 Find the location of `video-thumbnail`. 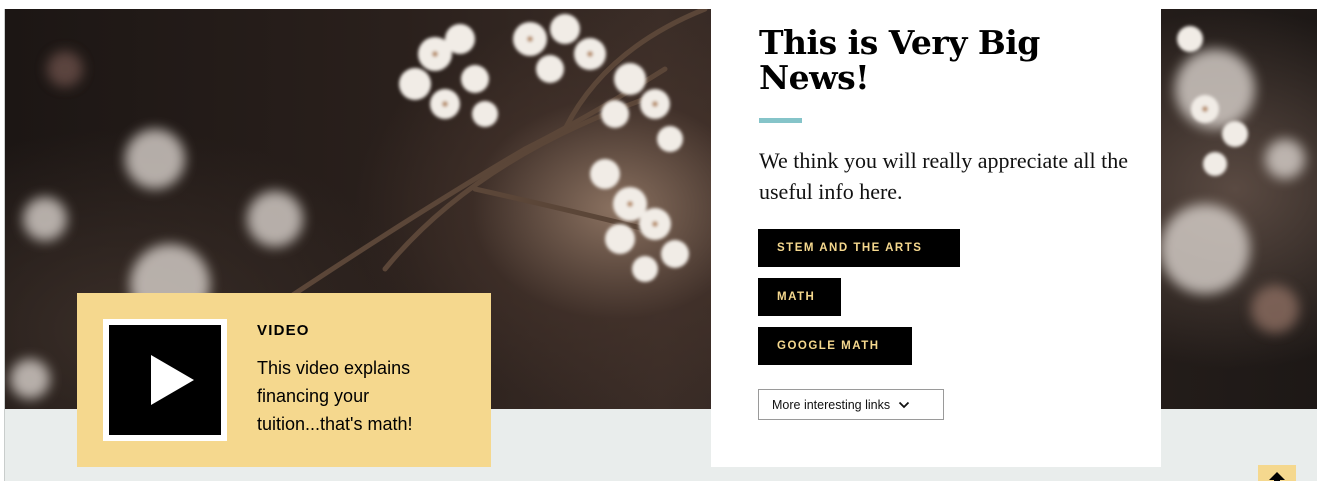

video-thumbnail is located at coordinates (165, 380).